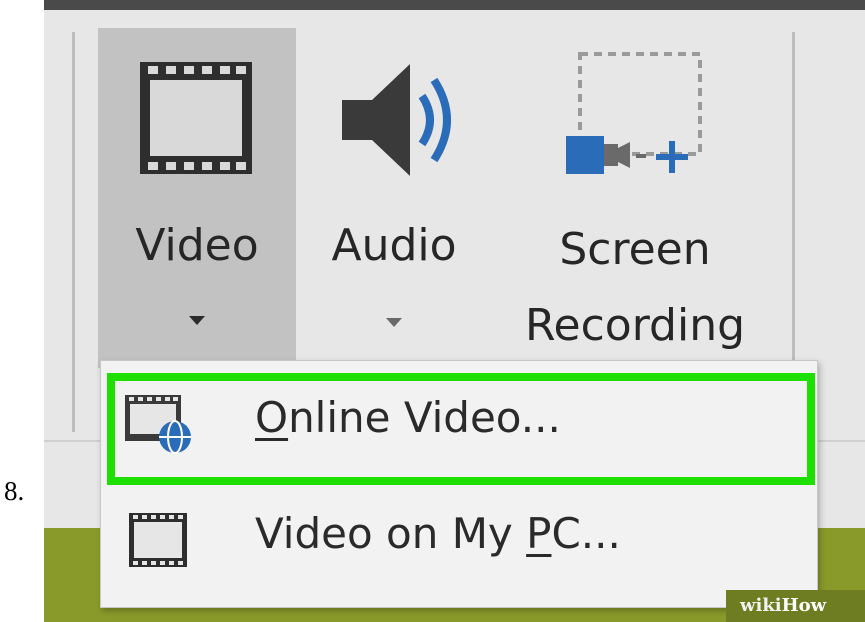  What do you see at coordinates (635, 325) in the screenshot?
I see `screen-recording-label-line2: Recording` at bounding box center [635, 325].